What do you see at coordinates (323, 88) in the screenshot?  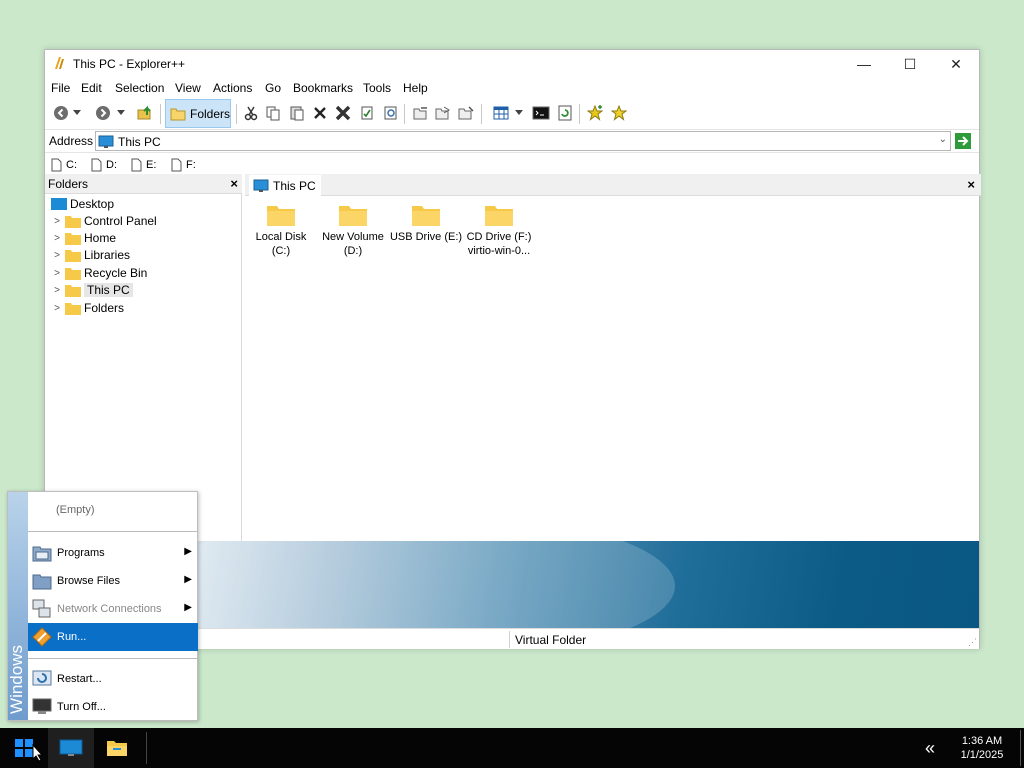 I see `menu-bookmarks: Bookmarks` at bounding box center [323, 88].